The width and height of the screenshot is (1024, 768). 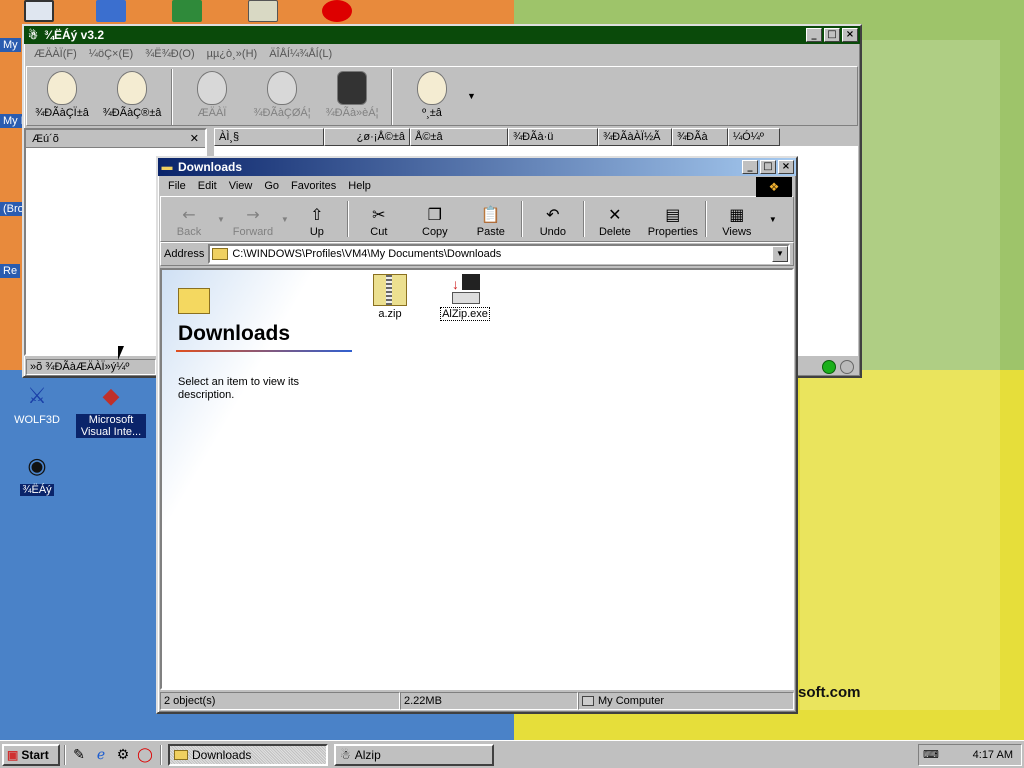 I want to click on opera-desktop-icon, so click(x=337, y=11).